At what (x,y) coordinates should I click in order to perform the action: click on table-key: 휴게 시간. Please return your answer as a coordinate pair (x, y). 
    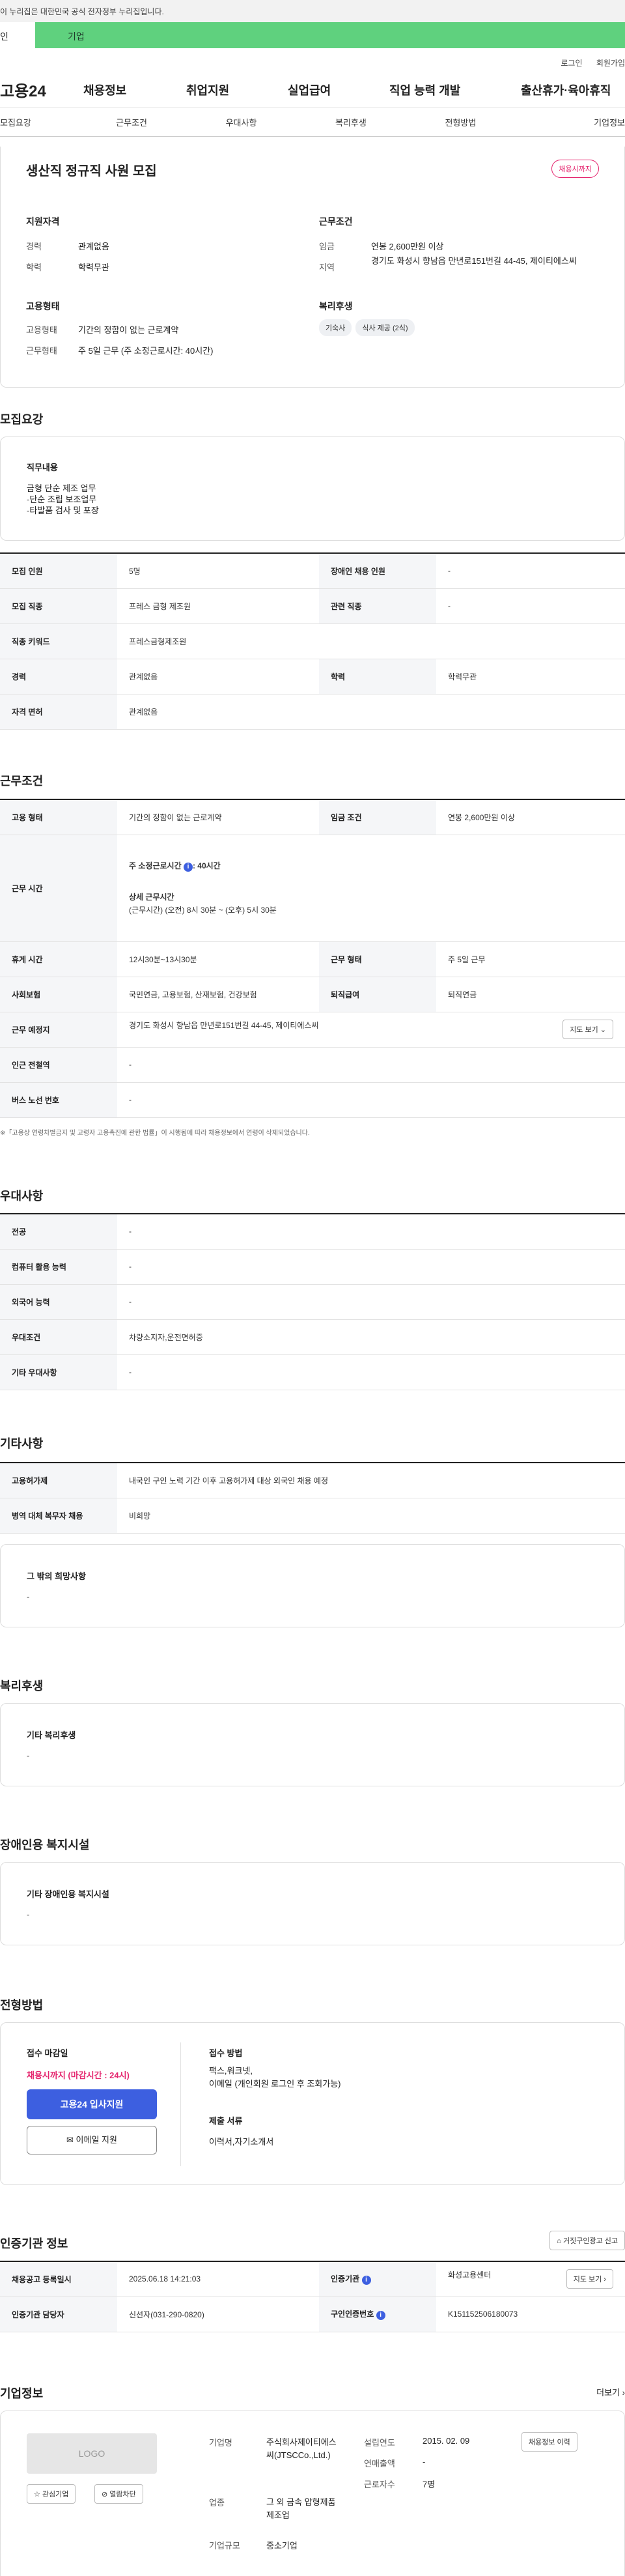
    Looking at the image, I should click on (58, 959).